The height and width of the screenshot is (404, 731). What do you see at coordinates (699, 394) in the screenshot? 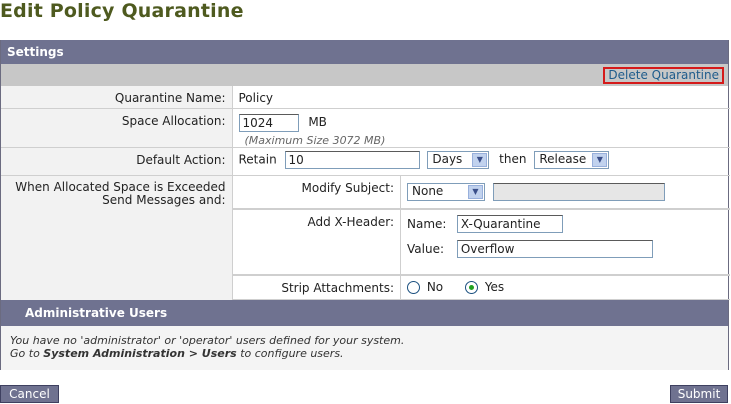
I see `submit-button: Submit` at bounding box center [699, 394].